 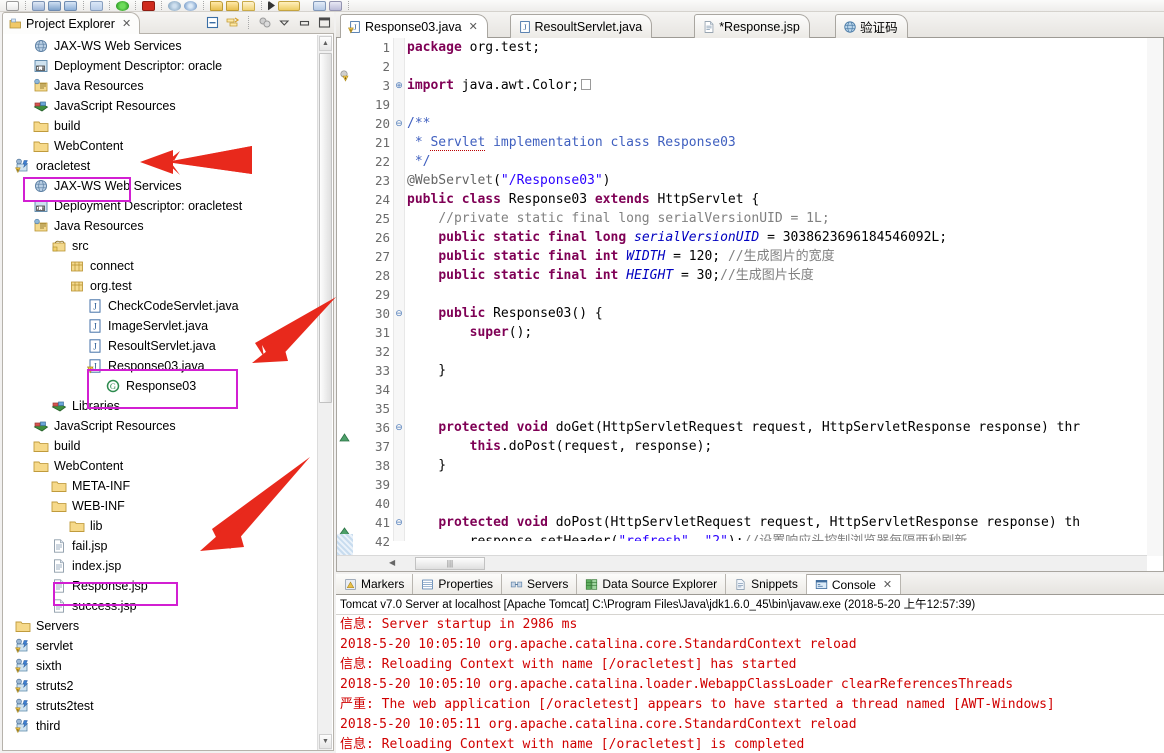 I want to click on tree-item-servlet: servlet, so click(x=159, y=646).